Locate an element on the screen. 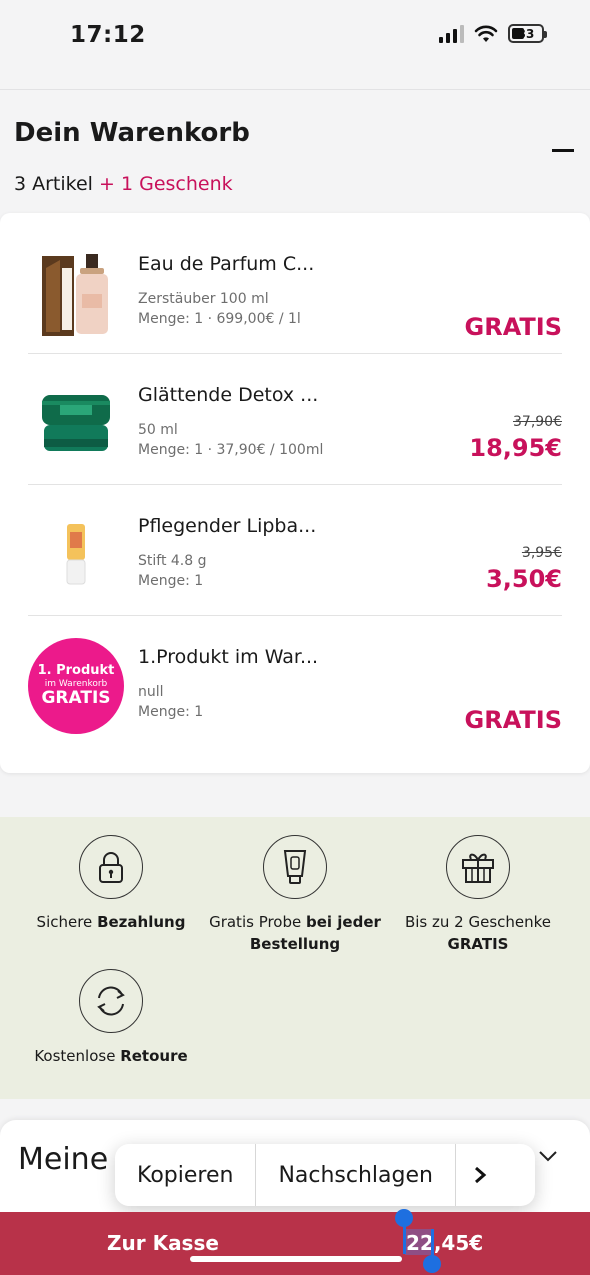 This screenshot has height=1275, width=590. benefit-text-bold: Retoure is located at coordinates (154, 1056).